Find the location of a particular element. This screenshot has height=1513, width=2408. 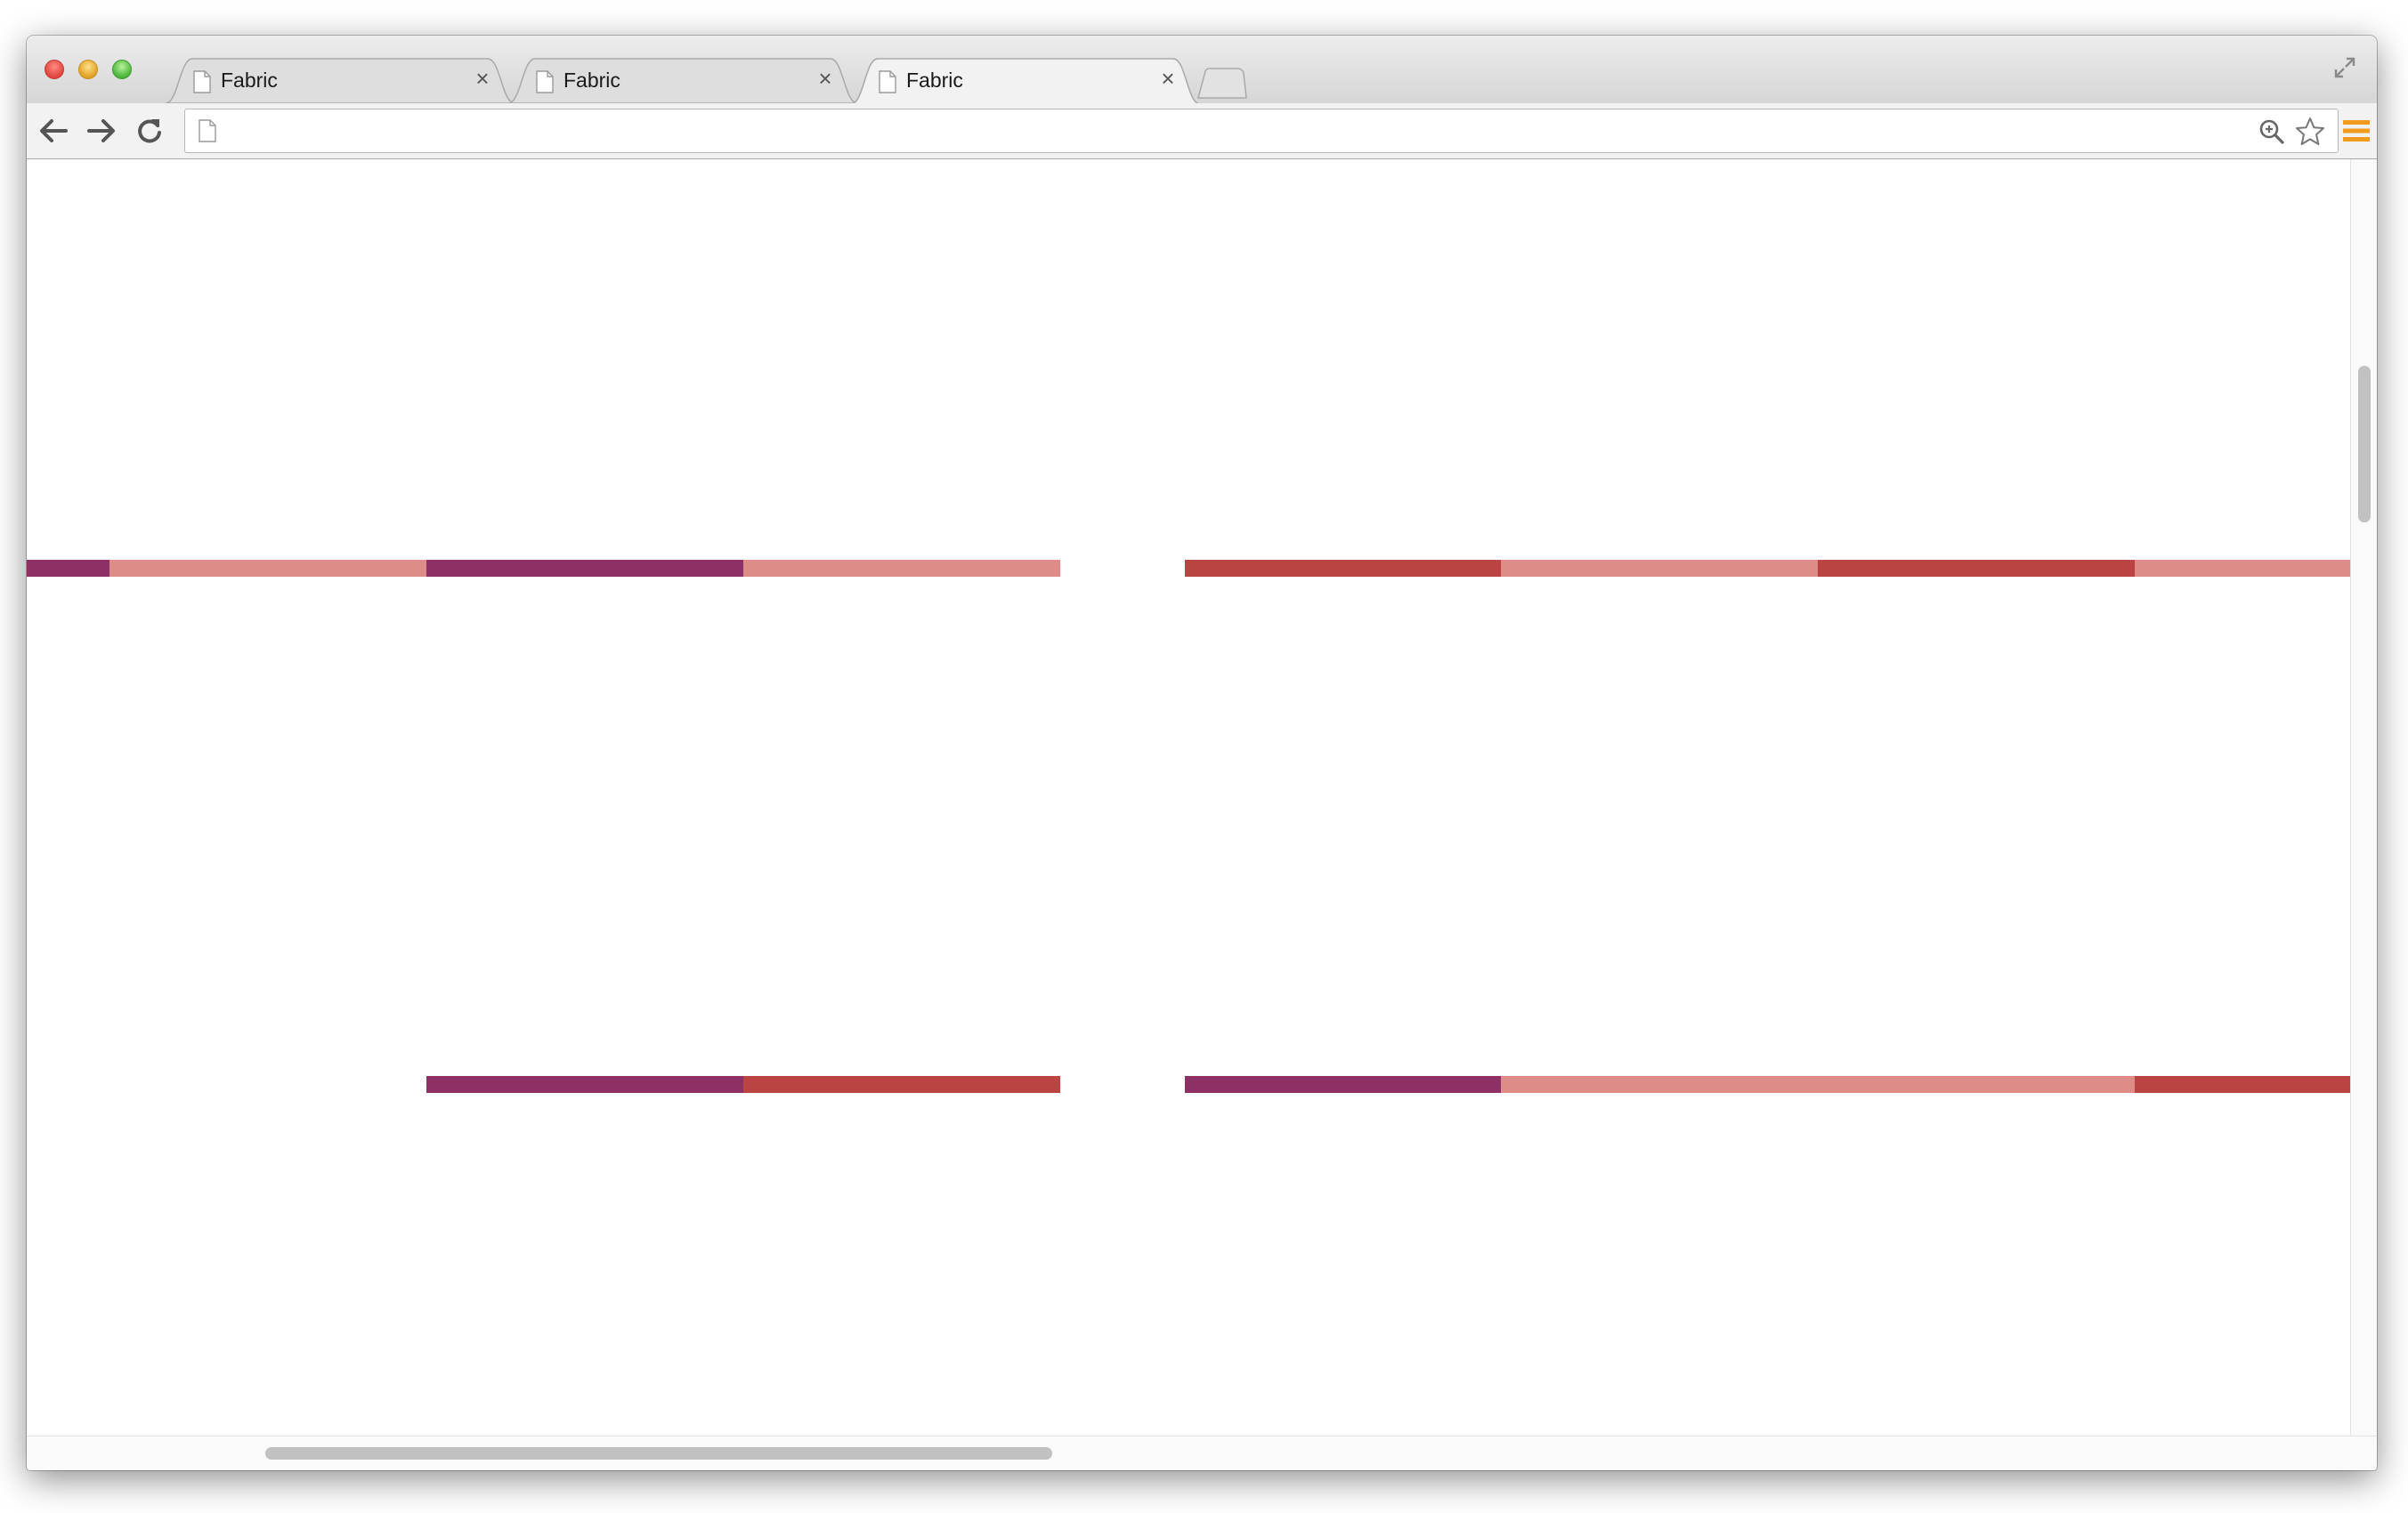

horizontal-scrollbar is located at coordinates (1202, 1453).